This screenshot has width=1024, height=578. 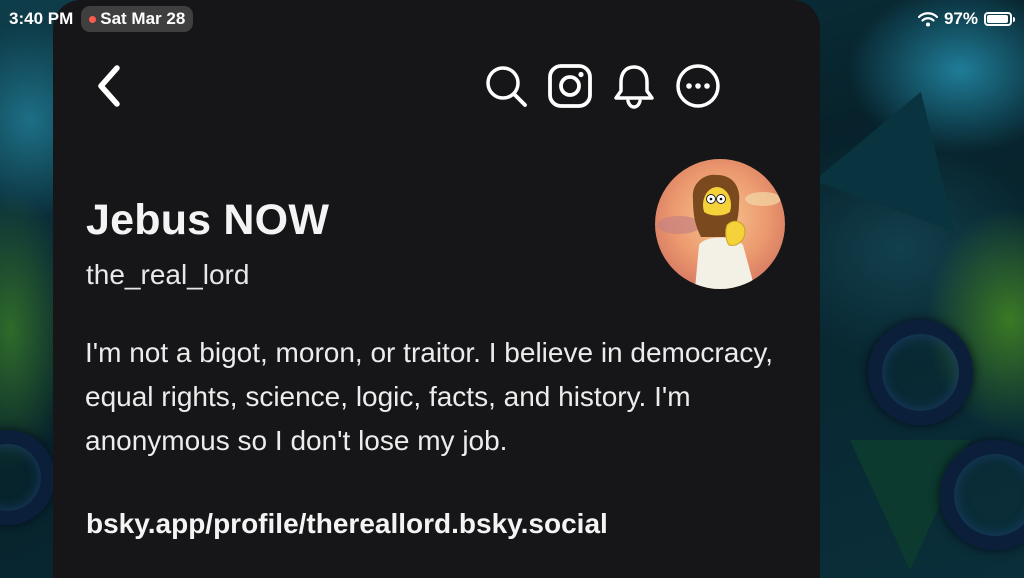 I want to click on status-left: 3:40 PM Sat Mar 28, so click(x=101, y=19).